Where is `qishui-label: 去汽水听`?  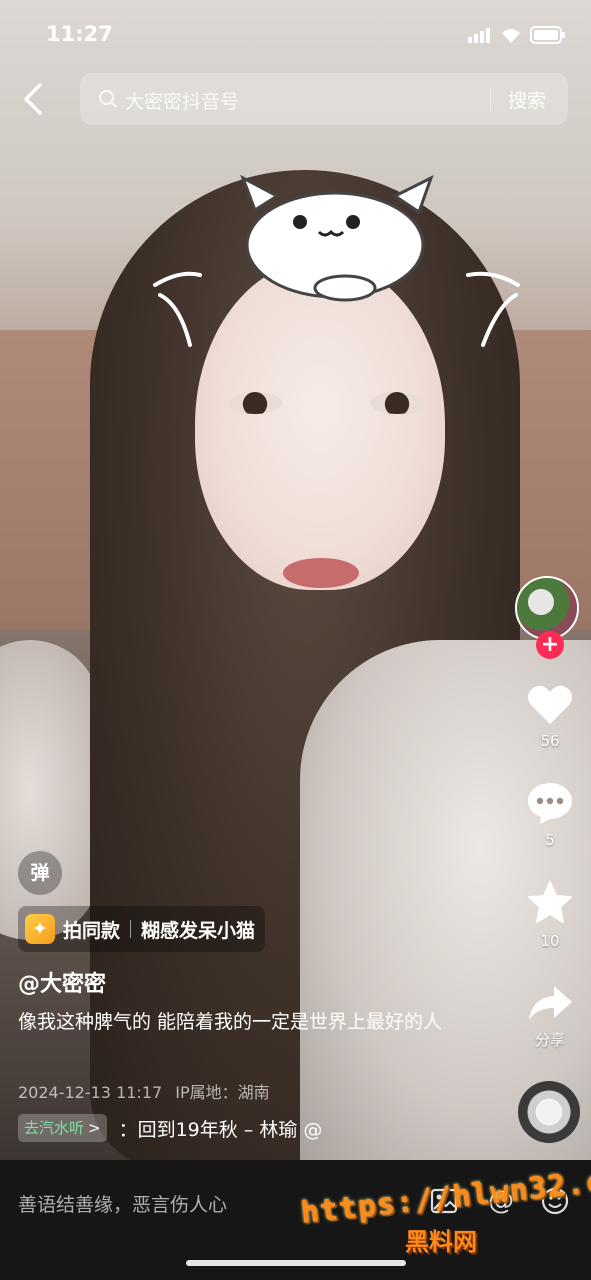
qishui-label: 去汽水听 is located at coordinates (54, 1128).